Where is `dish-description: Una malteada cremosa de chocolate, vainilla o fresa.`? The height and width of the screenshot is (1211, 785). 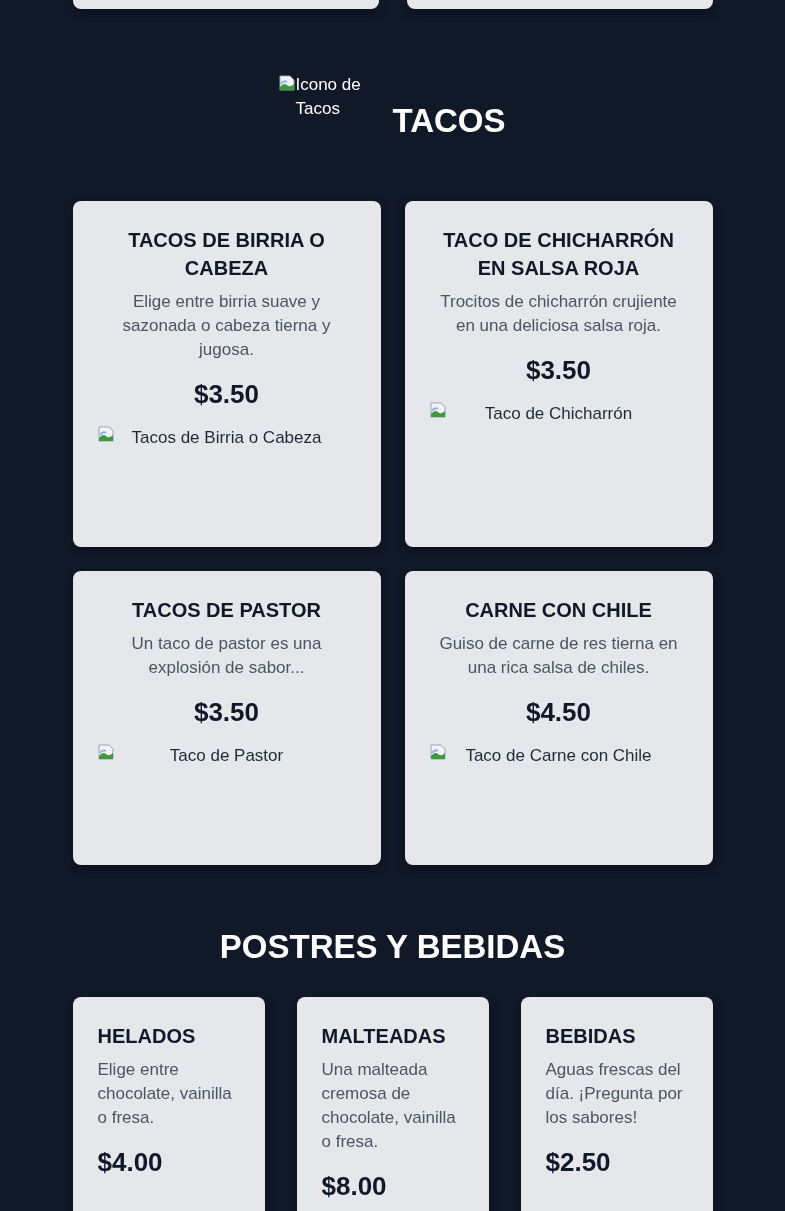 dish-description: Una malteada cremosa de chocolate, vainilla o fresa. is located at coordinates (389, 1106).